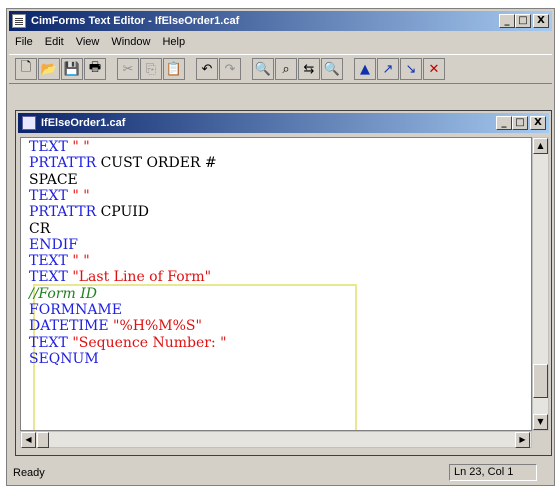 Image resolution: width=560 pixels, height=489 pixels. Describe the element at coordinates (540, 284) in the screenshot. I see `vertical-scrollbar: ▲ ▼` at that location.